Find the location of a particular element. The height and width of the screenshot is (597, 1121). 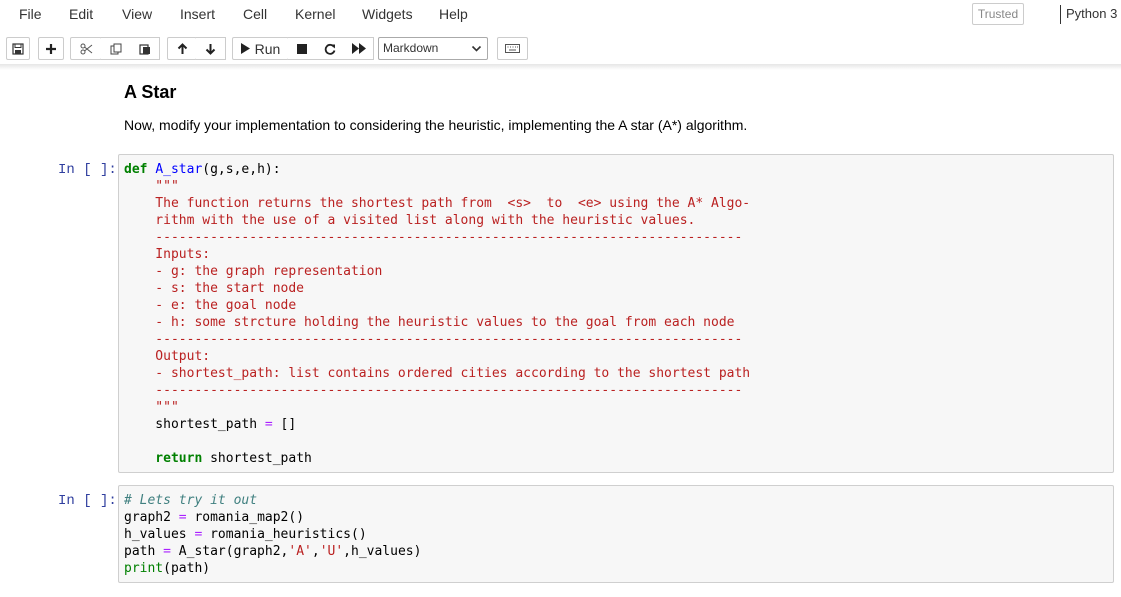

menu-widgets: Widgets is located at coordinates (387, 14).